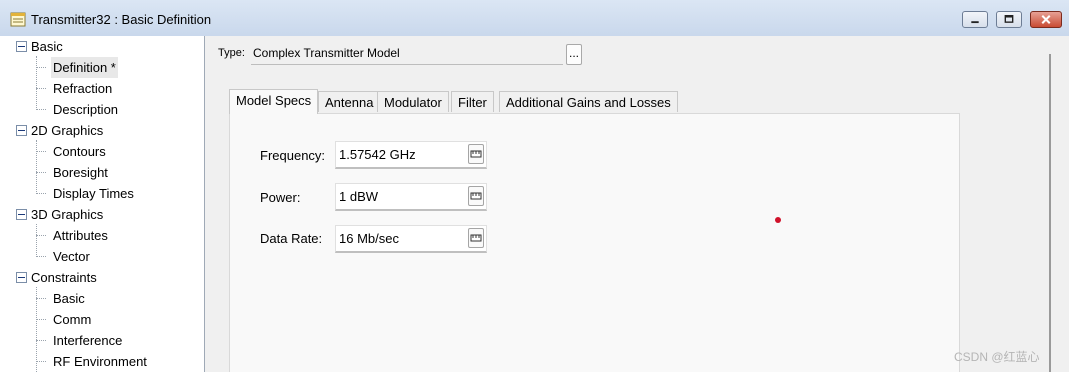 This screenshot has height=372, width=1069. What do you see at coordinates (83, 88) in the screenshot?
I see `tree-item-label: Refraction` at bounding box center [83, 88].